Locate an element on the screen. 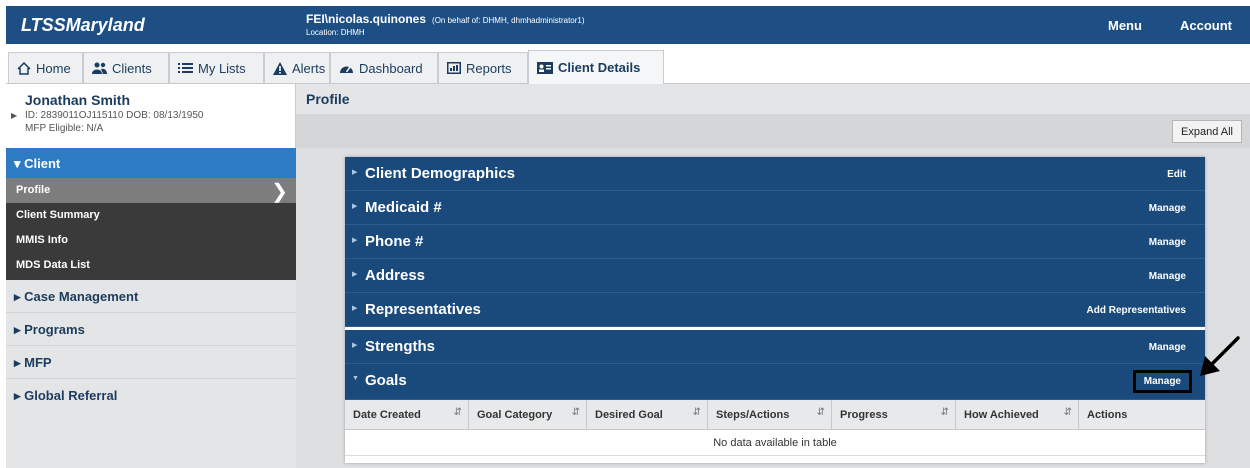 Image resolution: width=1250 pixels, height=468 pixels. sidebar-section-client: ▾ Client is located at coordinates (151, 163).